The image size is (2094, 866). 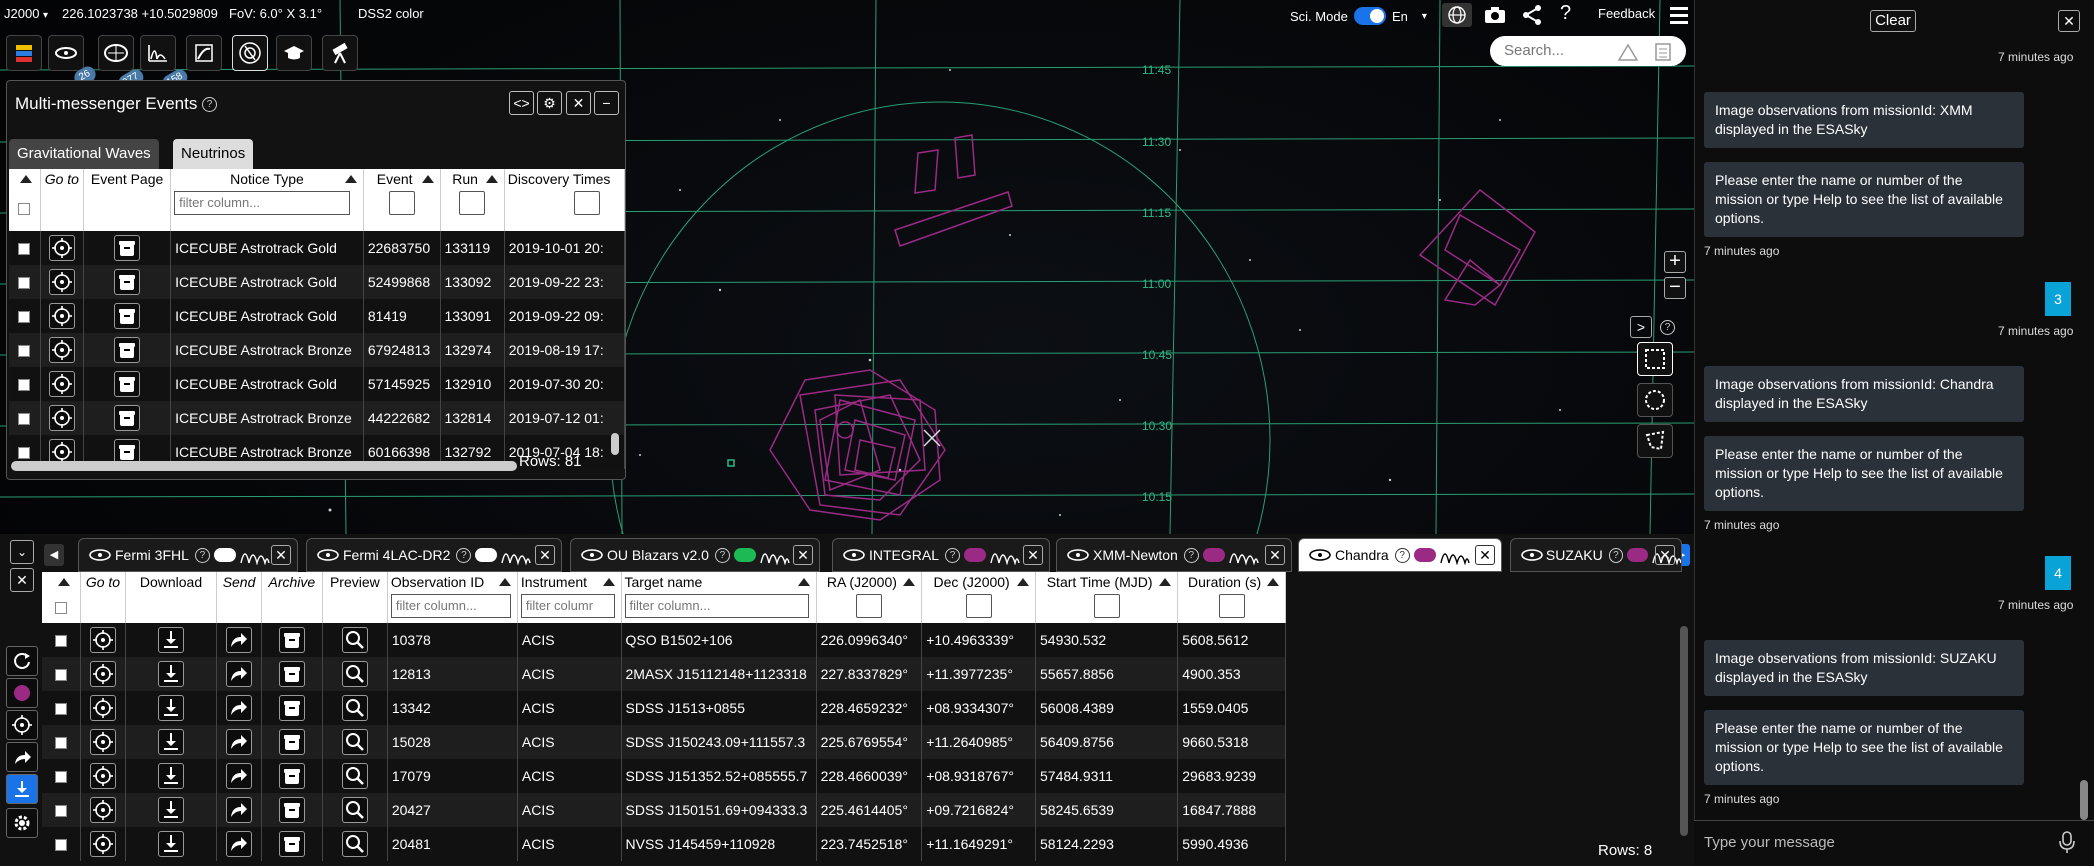 What do you see at coordinates (549, 103) in the screenshot?
I see `panel-settings-button: ⚙` at bounding box center [549, 103].